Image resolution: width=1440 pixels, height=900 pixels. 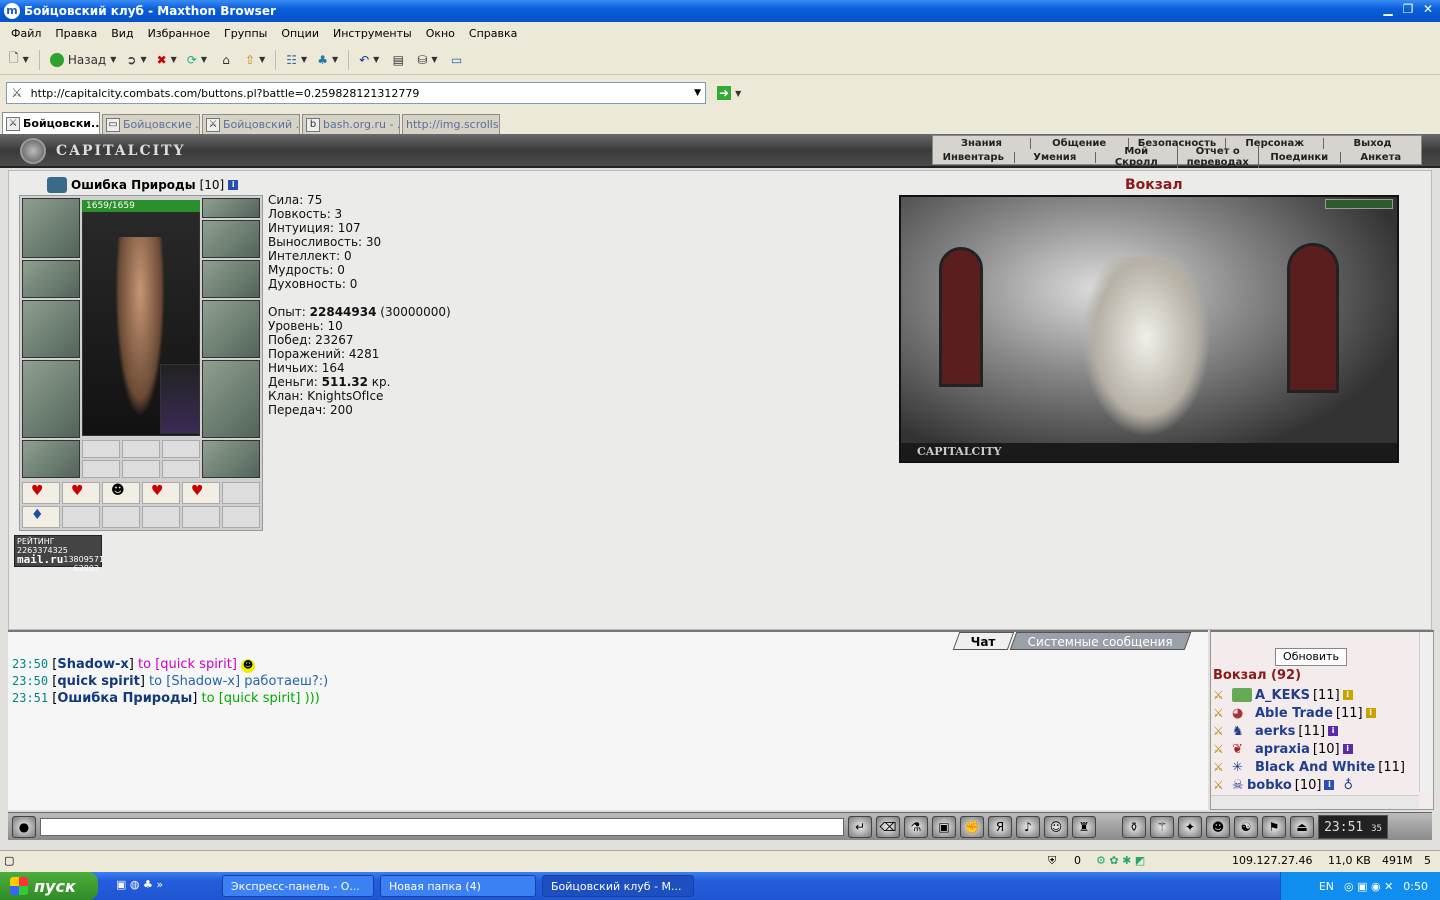 What do you see at coordinates (1428, 10) in the screenshot?
I see `close-icon: ✕` at bounding box center [1428, 10].